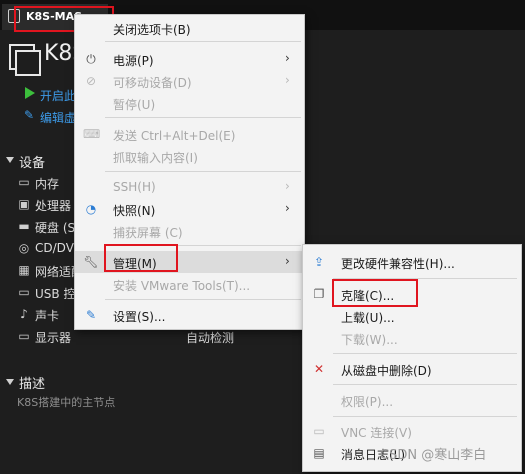  What do you see at coordinates (91, 262) in the screenshot?
I see `wrench-icon: 🔧︎` at bounding box center [91, 262].